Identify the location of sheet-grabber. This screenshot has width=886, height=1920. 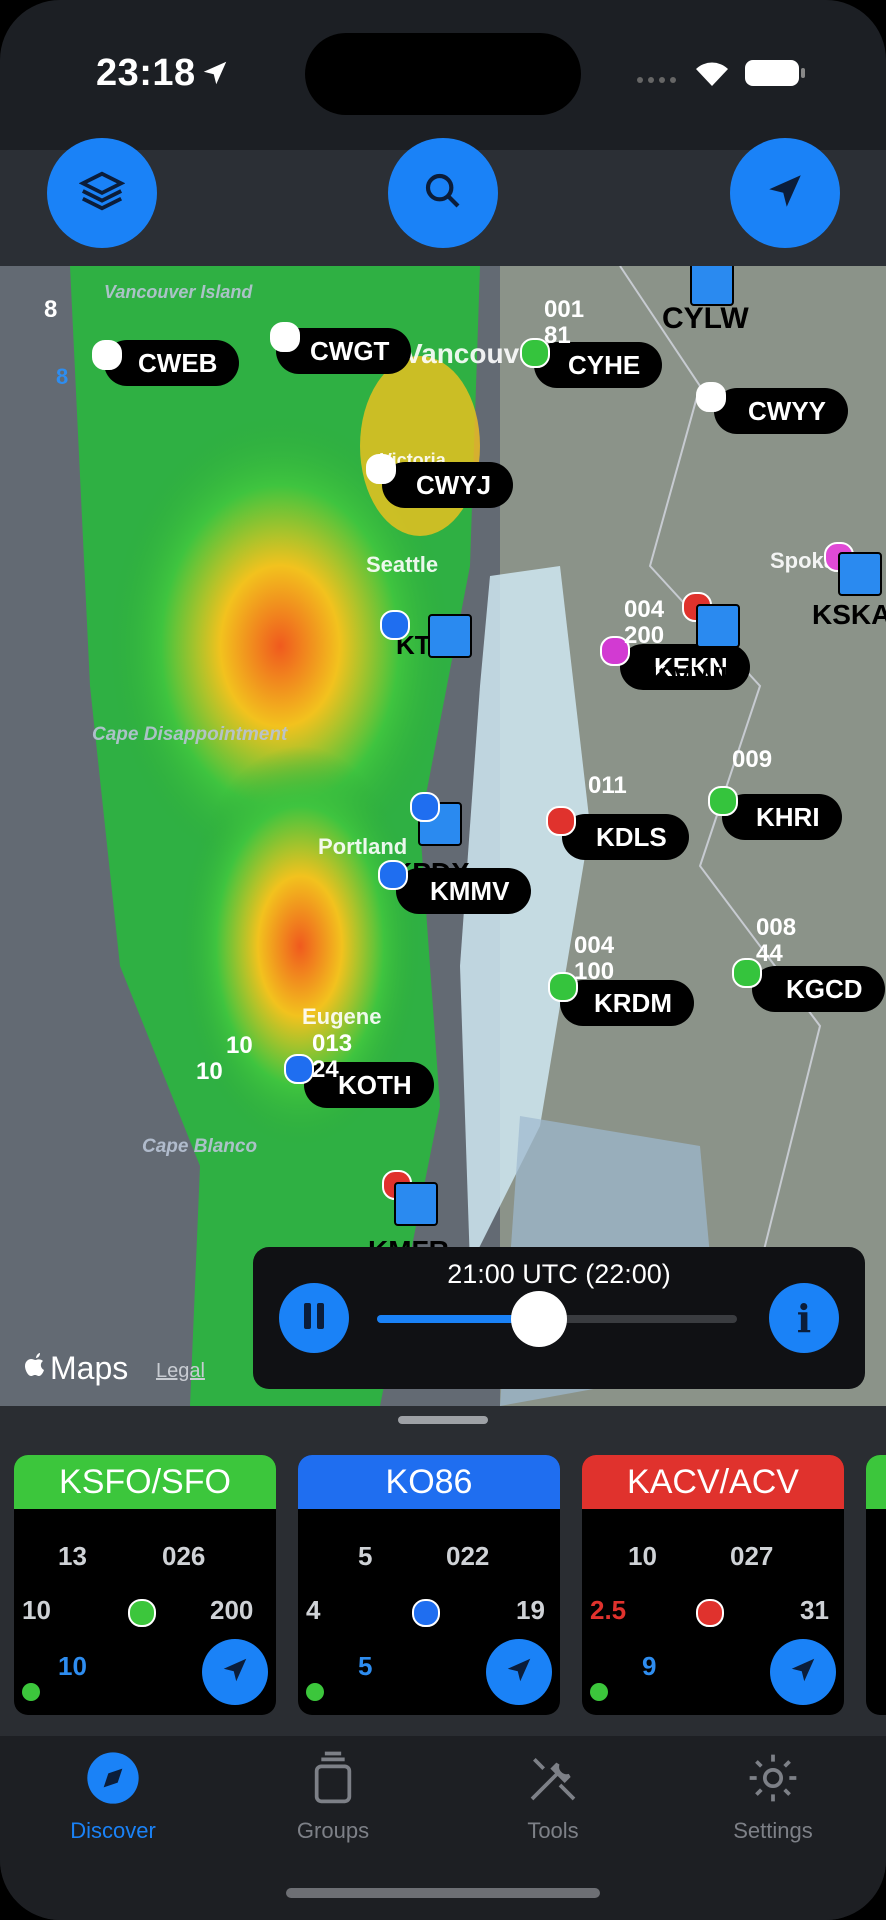
(443, 1420).